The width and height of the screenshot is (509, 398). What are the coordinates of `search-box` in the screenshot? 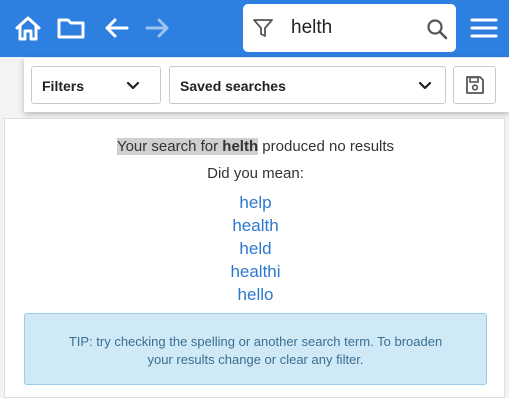 It's located at (349, 28).